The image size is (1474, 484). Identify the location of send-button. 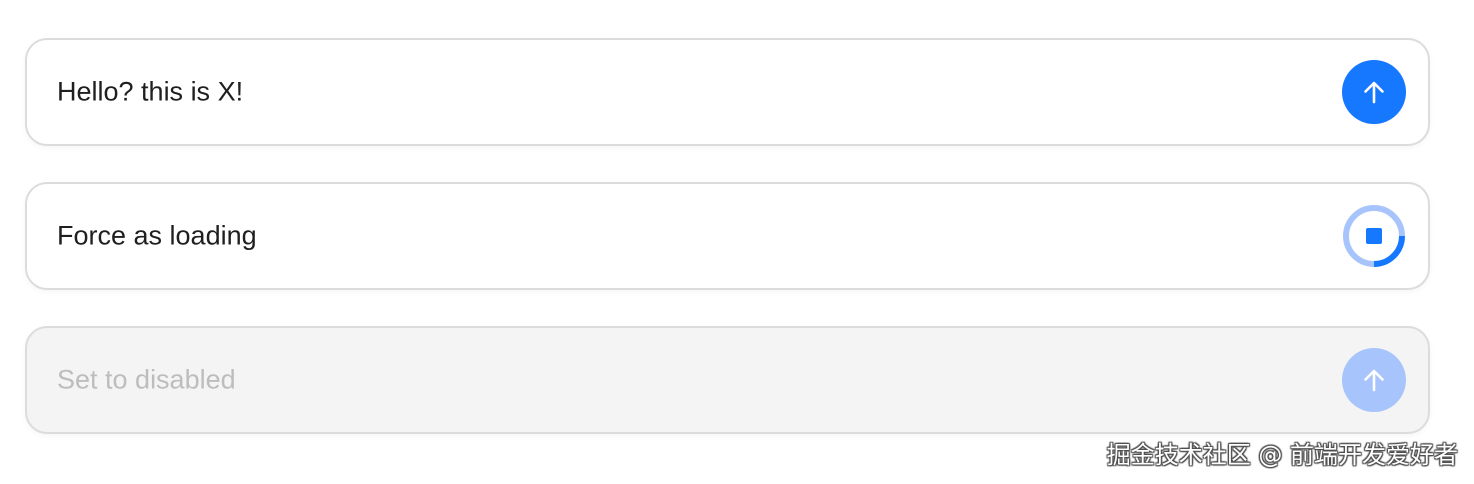
(1374, 92).